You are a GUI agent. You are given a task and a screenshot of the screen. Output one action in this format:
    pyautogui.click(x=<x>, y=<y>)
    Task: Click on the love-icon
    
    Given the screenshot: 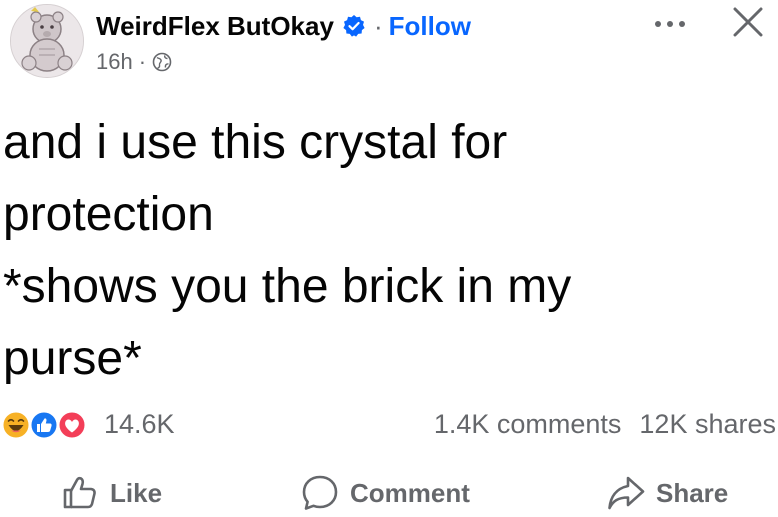 What is the action you would take?
    pyautogui.click(x=72, y=425)
    